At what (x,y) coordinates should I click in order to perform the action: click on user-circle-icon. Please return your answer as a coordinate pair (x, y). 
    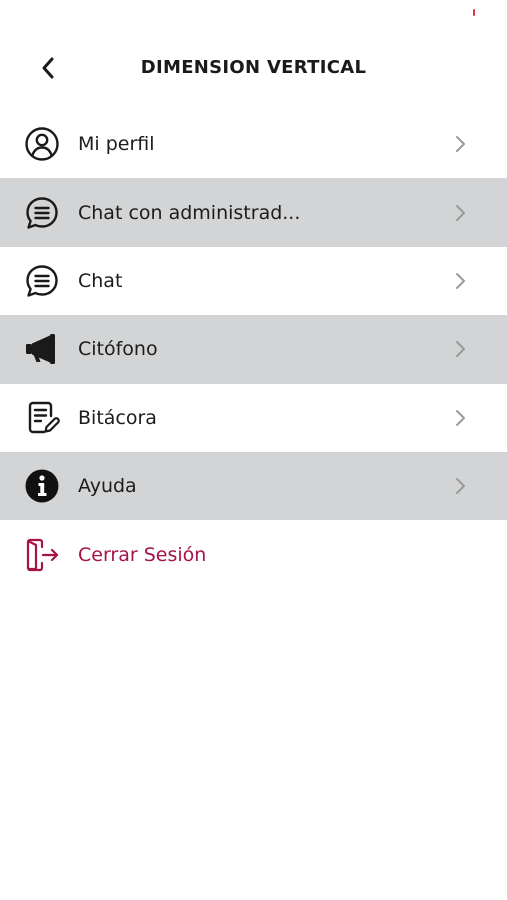
    Looking at the image, I should click on (42, 144).